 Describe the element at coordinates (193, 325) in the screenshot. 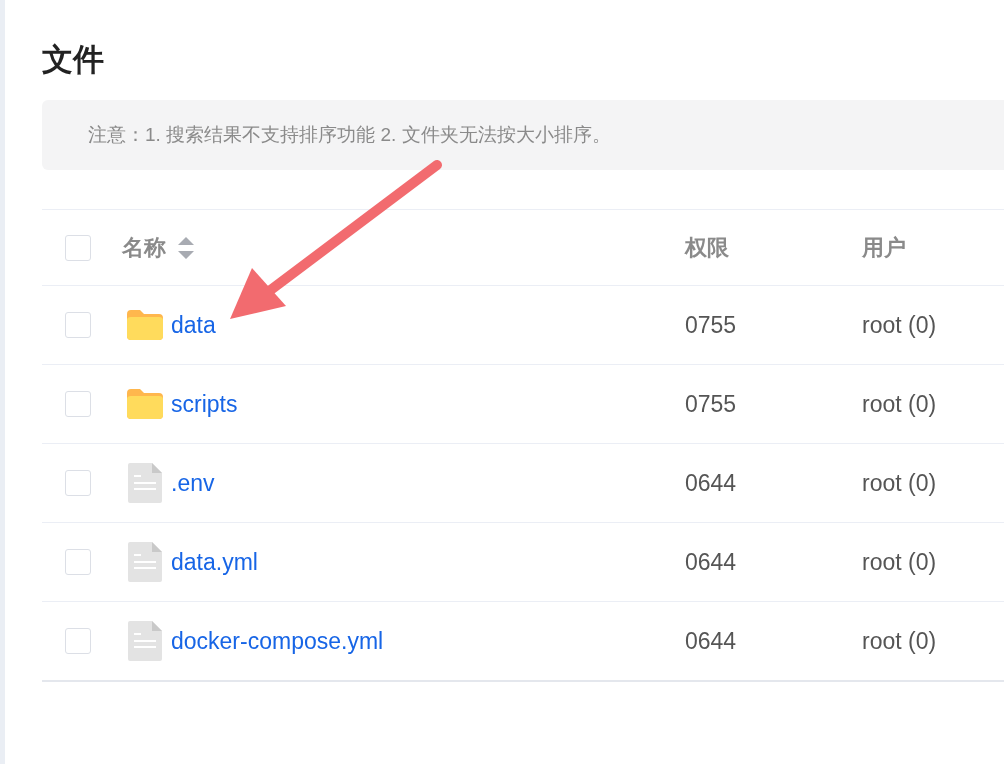

I see `file-name-link: data` at that location.